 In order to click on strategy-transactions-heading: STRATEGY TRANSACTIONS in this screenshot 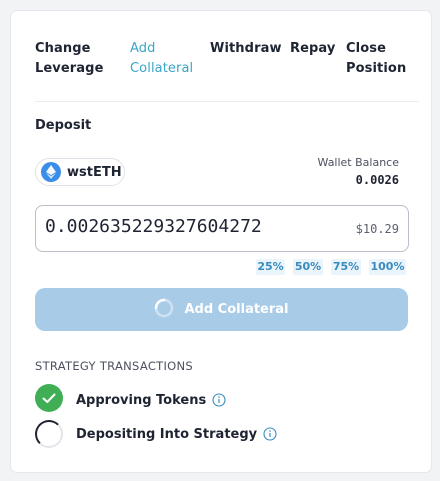, I will do `click(114, 366)`.